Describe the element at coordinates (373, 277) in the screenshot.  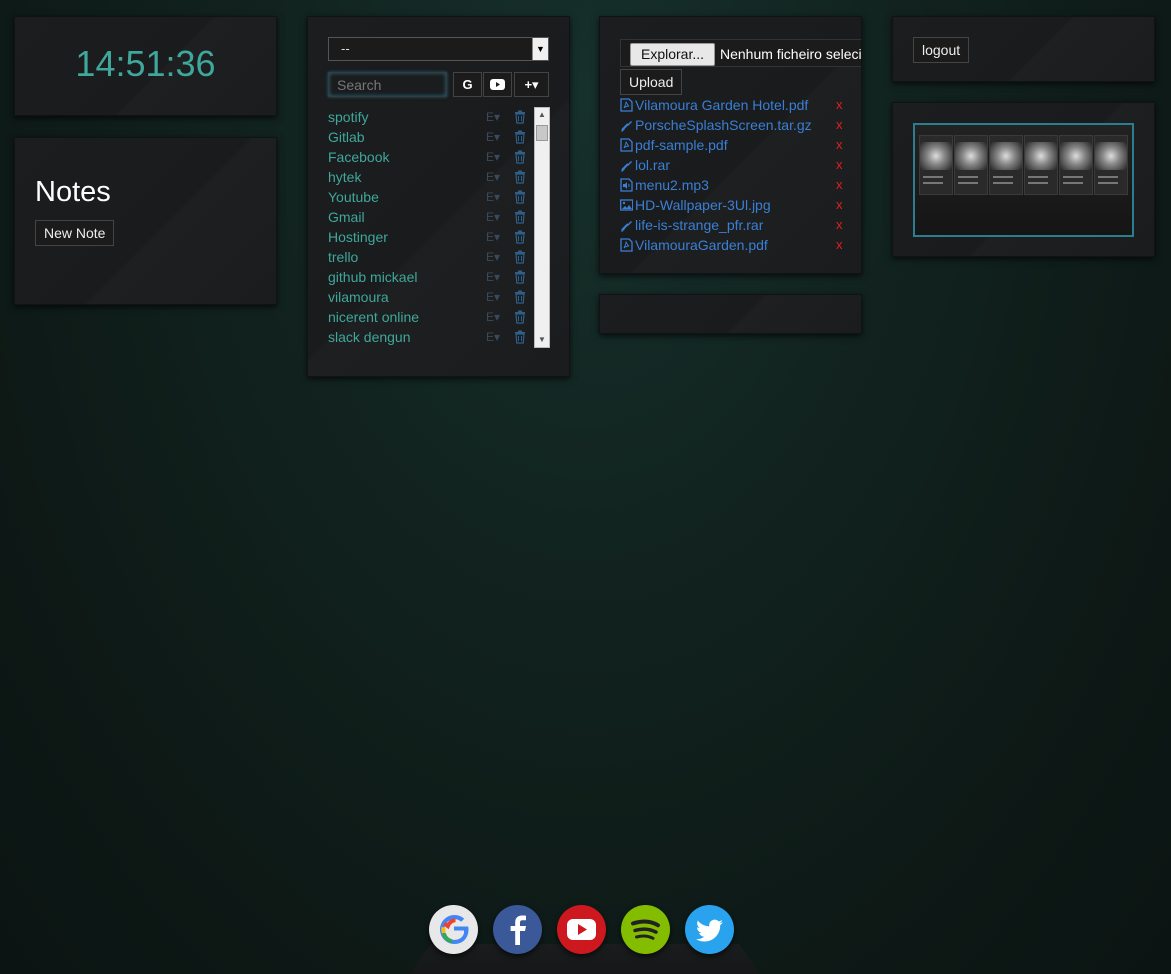
I see `link-label: github mickael` at that location.